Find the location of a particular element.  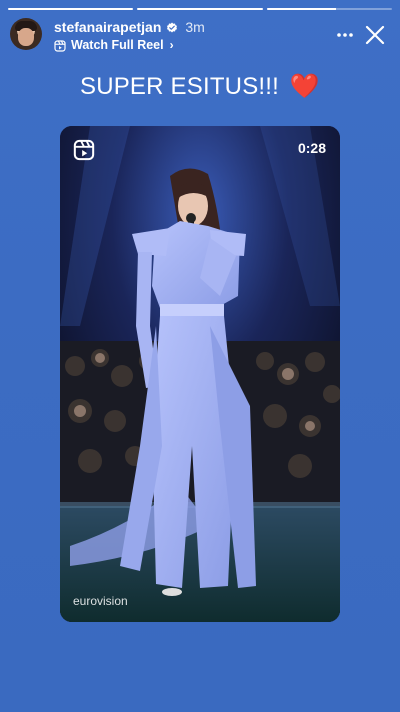

close-icon is located at coordinates (375, 35).